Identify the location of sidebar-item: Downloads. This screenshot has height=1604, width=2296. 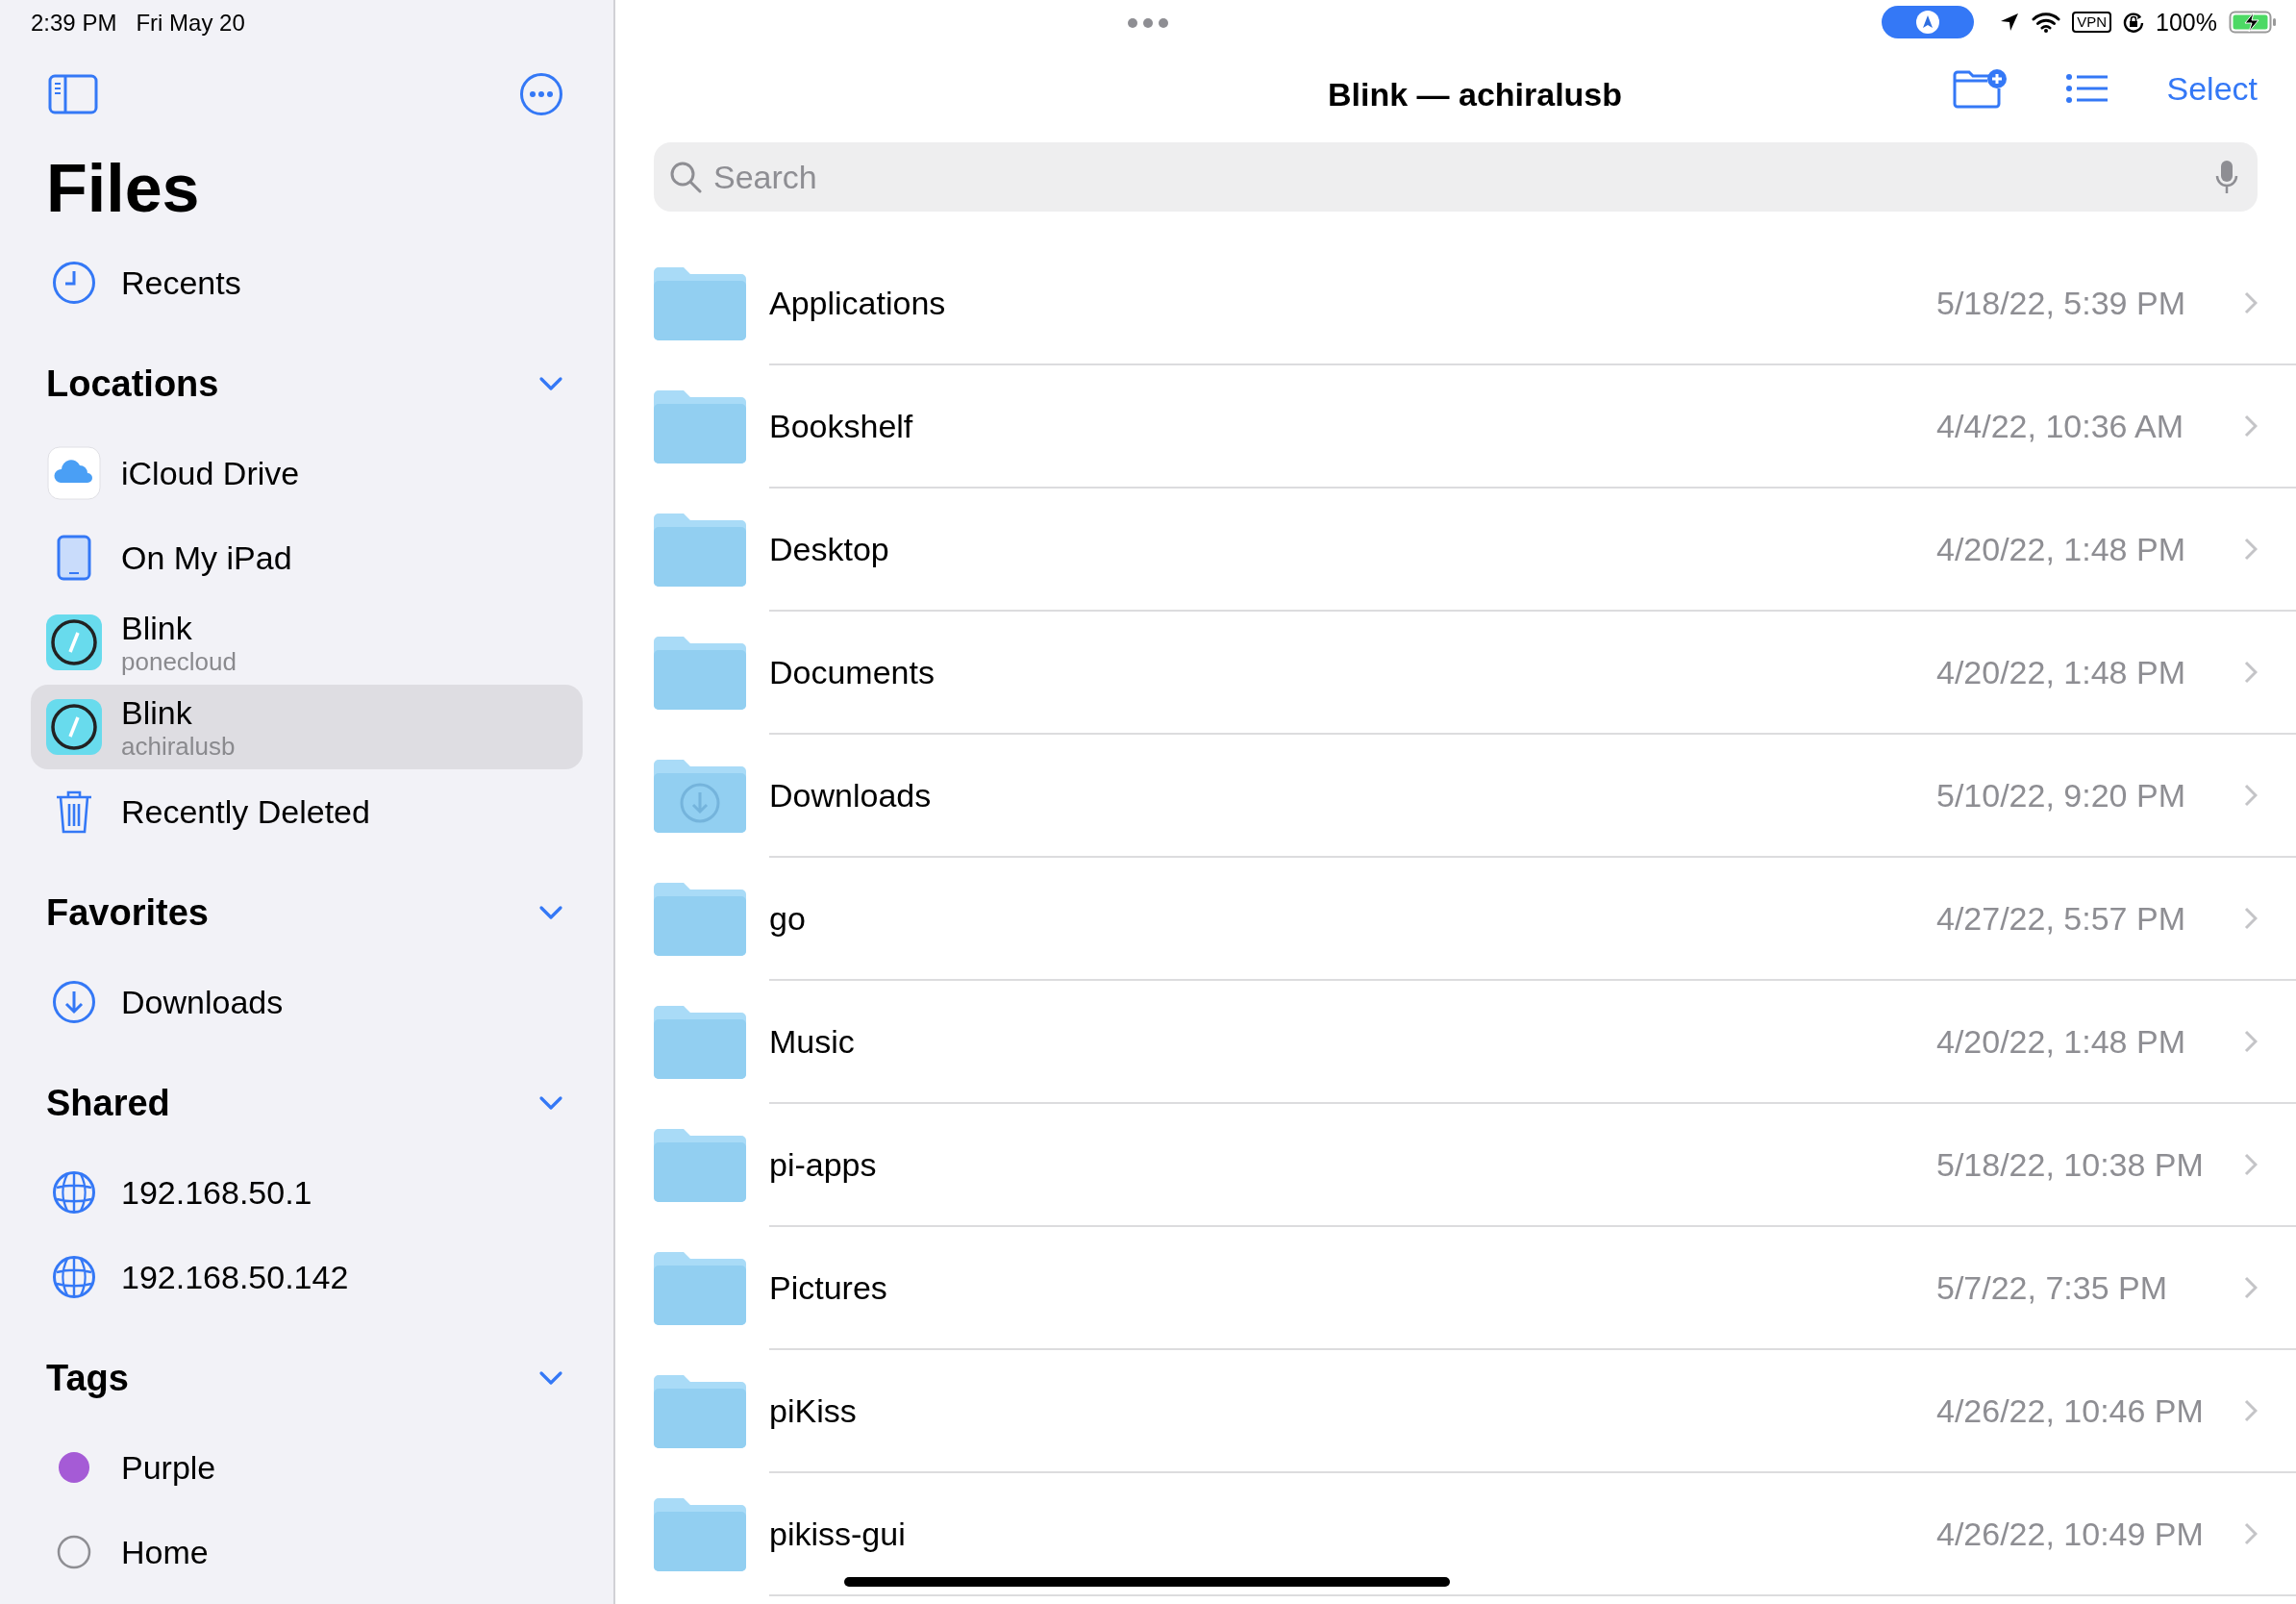
(307, 1002).